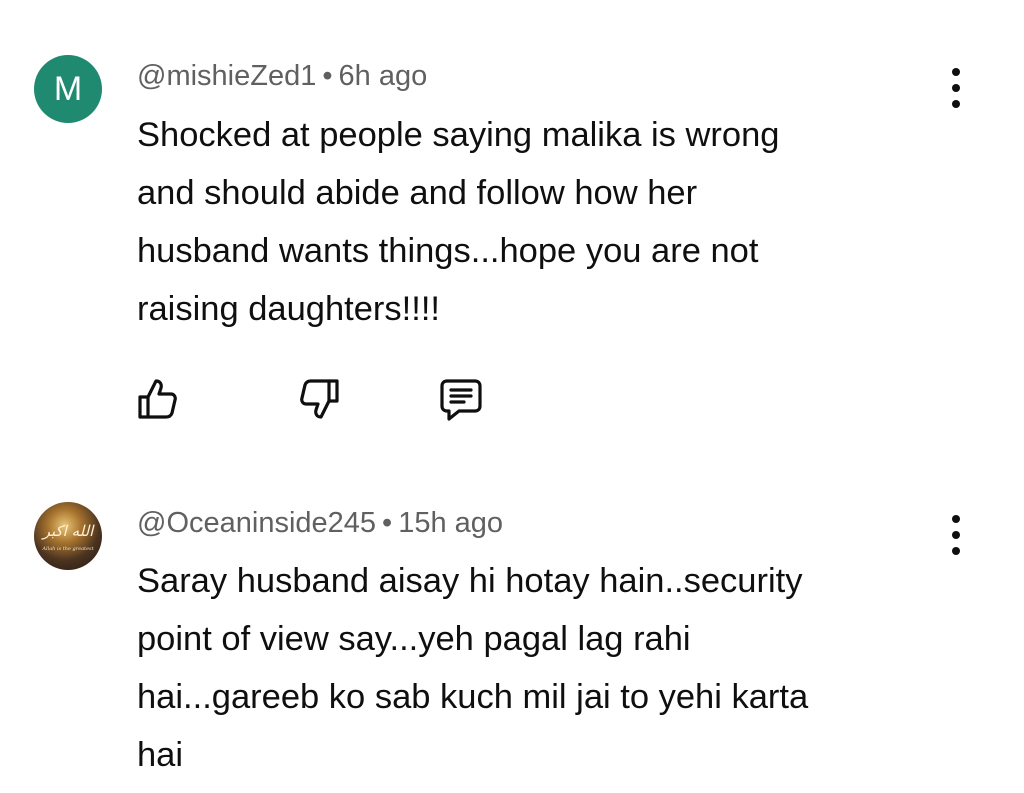  What do you see at coordinates (448, 251) in the screenshot?
I see `comment-text-line: husband wants things...hope you are not` at bounding box center [448, 251].